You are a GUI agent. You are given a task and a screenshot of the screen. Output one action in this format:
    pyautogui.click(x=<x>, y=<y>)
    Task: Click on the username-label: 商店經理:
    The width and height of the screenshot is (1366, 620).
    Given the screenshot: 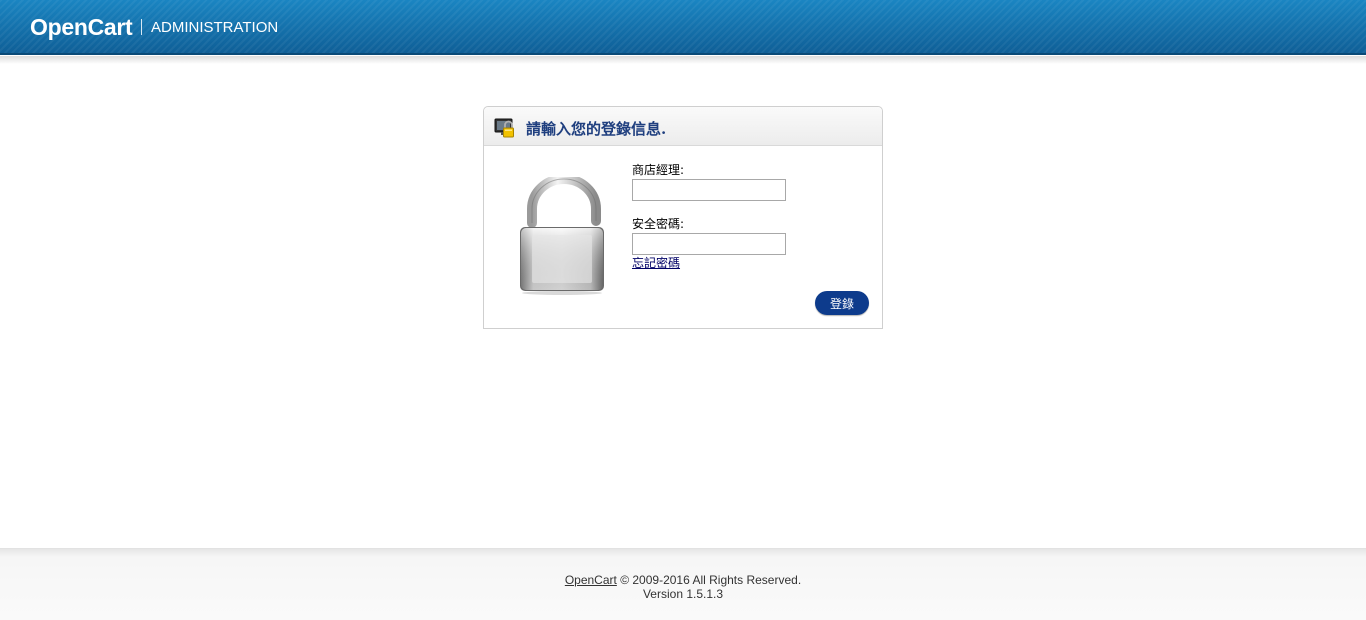 What is the action you would take?
    pyautogui.click(x=658, y=170)
    